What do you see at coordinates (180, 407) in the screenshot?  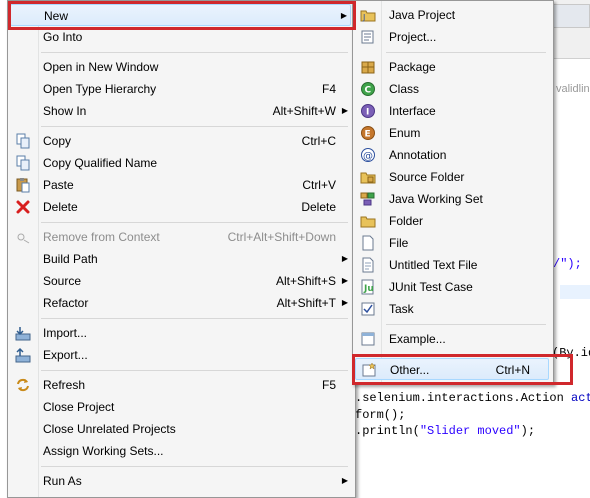 I see `menu-item-close-project: Close Project` at bounding box center [180, 407].